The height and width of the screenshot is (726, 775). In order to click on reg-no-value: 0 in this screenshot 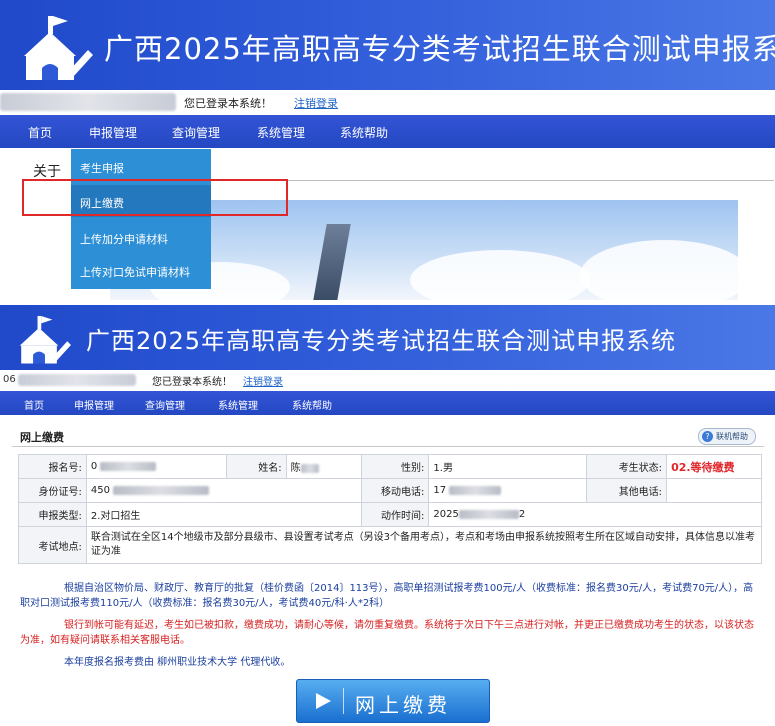, I will do `click(156, 466)`.